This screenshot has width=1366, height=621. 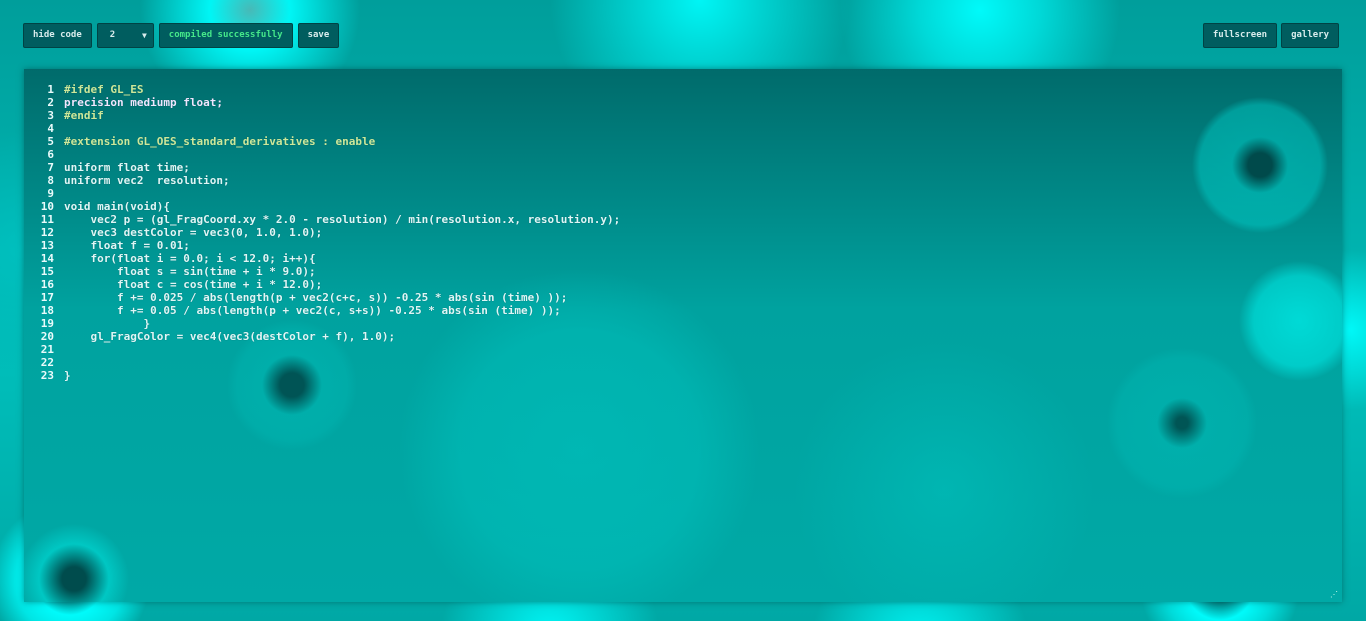 I want to click on mode-select-value: 2, so click(x=112, y=35).